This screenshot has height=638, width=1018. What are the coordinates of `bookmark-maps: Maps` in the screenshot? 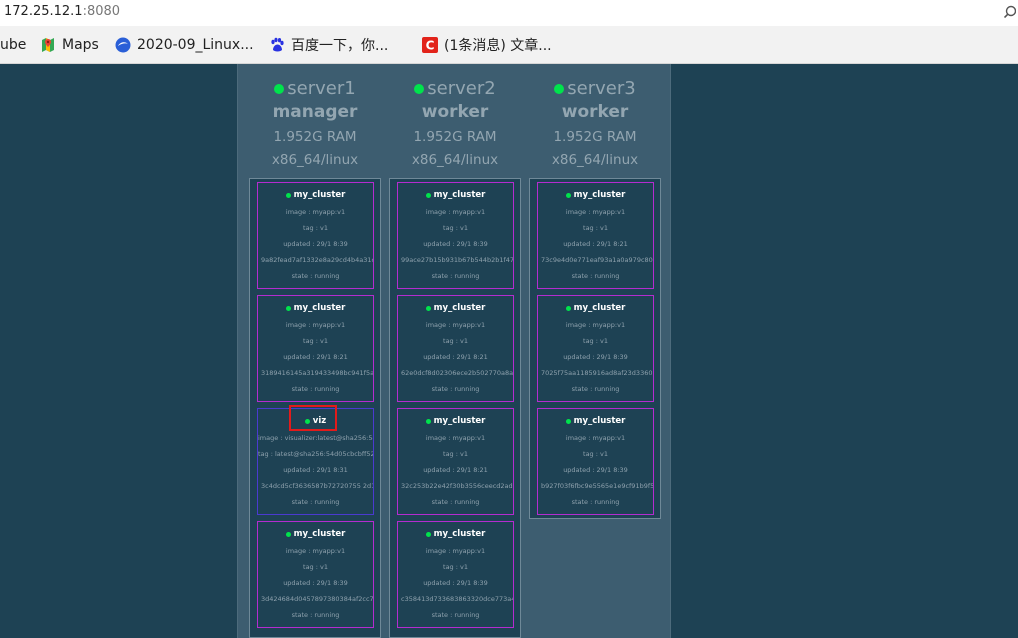 It's located at (69, 45).